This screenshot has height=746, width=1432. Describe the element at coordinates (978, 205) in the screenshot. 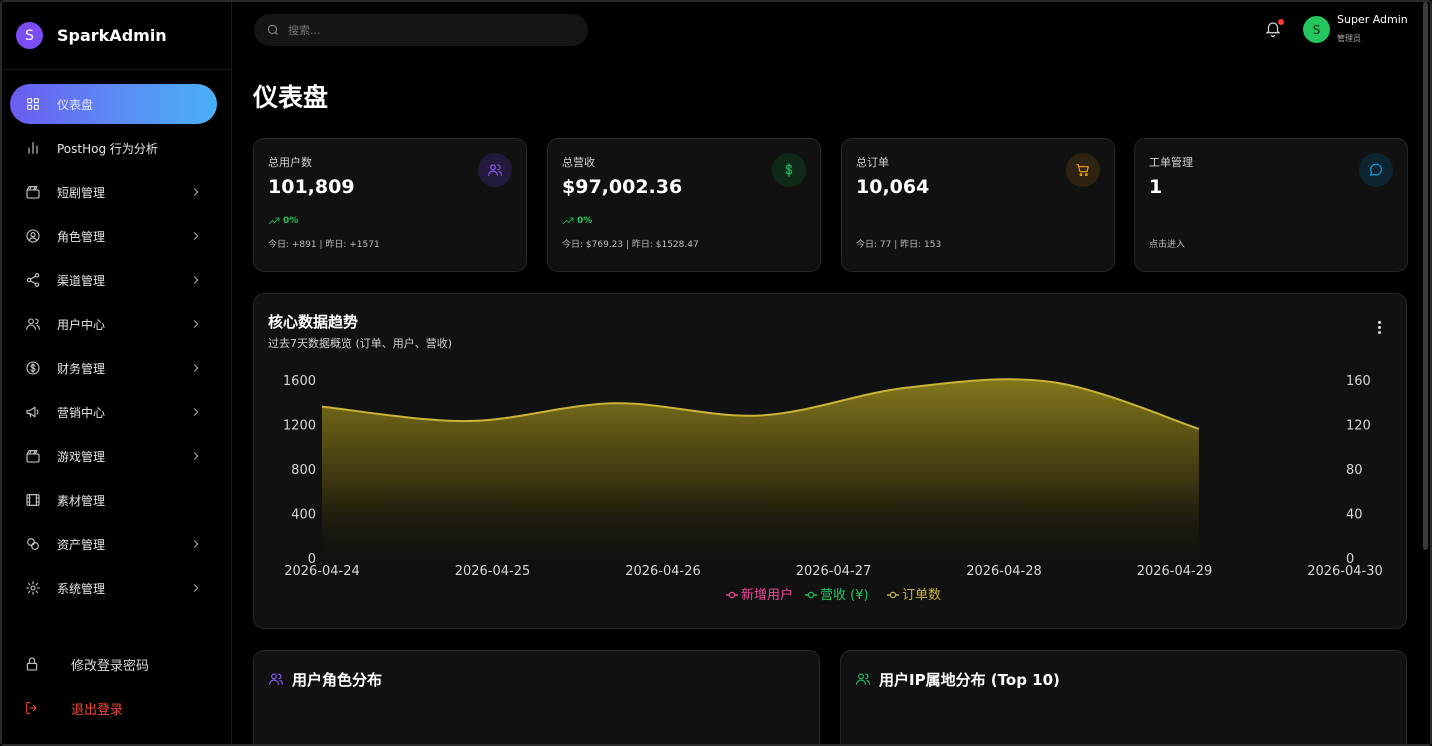

I see `stat-card-2: 总订单 10,064 今日: 77 | 昨日: 153` at that location.